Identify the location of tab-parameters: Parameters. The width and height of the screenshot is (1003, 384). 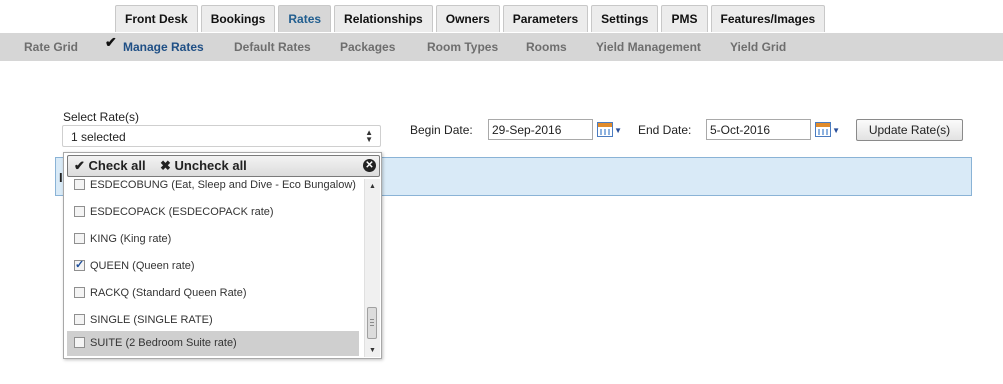
(545, 18).